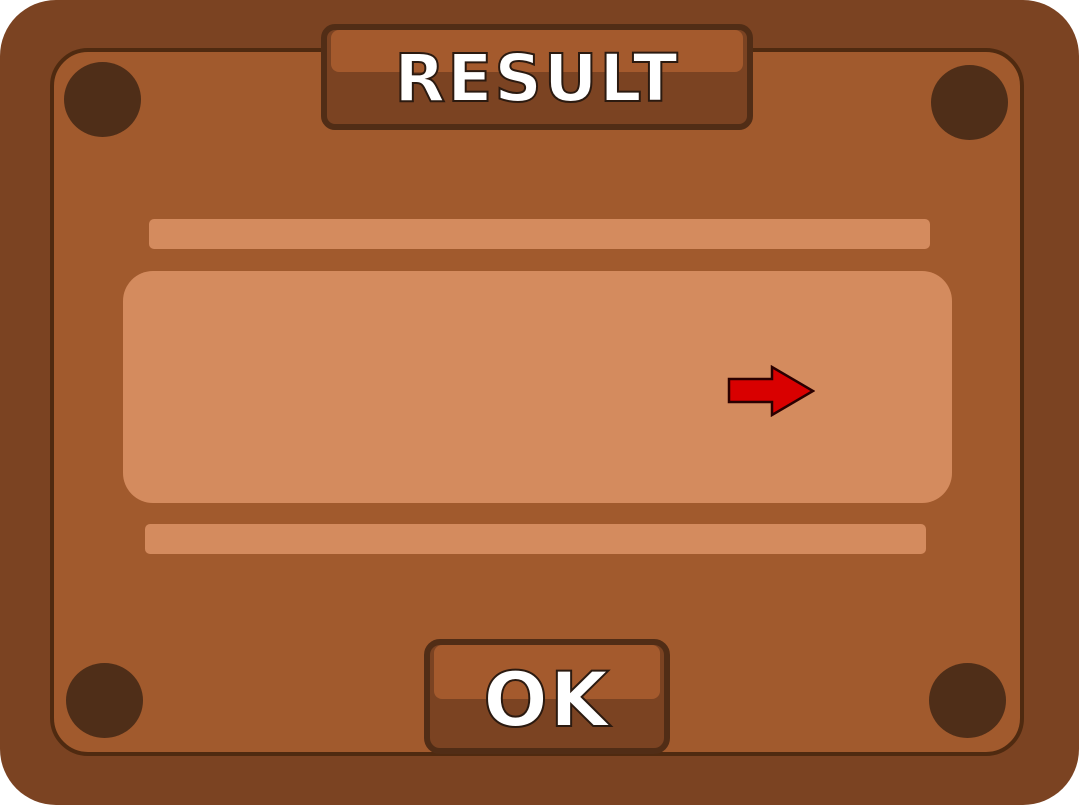  Describe the element at coordinates (969, 102) in the screenshot. I see `bolt-top-right-icon` at that location.